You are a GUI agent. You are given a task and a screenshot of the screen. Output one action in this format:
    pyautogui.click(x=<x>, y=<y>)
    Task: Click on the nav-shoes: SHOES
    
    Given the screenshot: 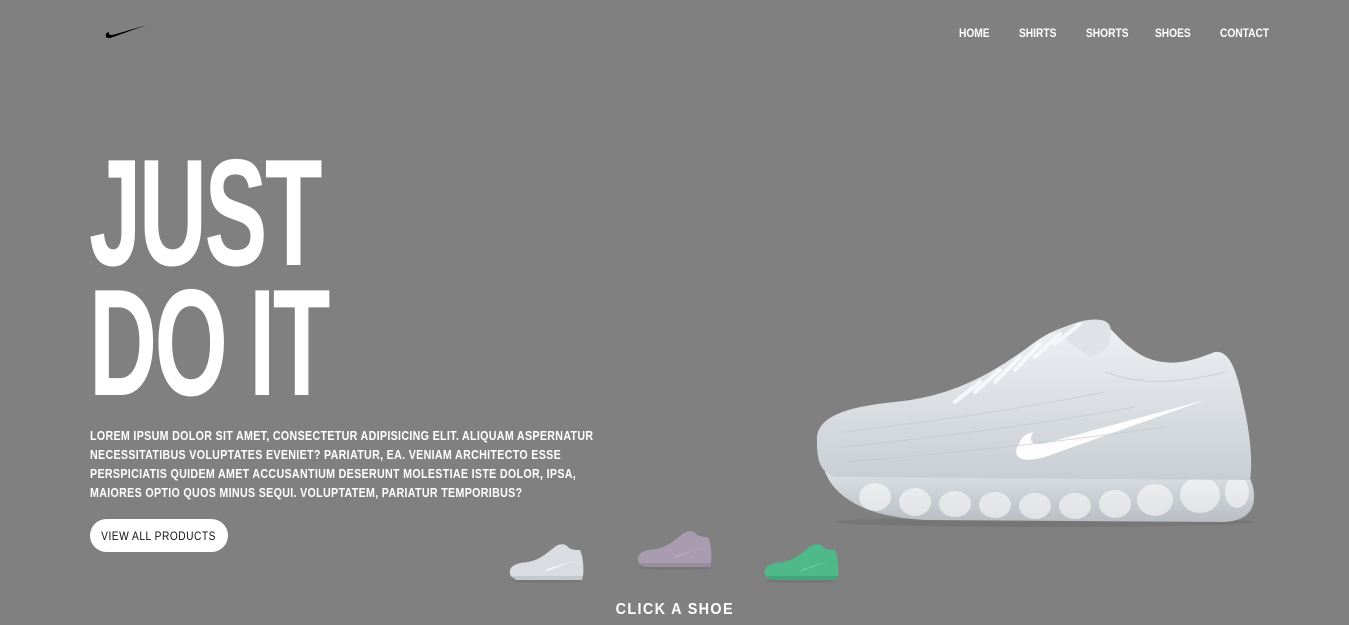 What is the action you would take?
    pyautogui.click(x=1173, y=33)
    